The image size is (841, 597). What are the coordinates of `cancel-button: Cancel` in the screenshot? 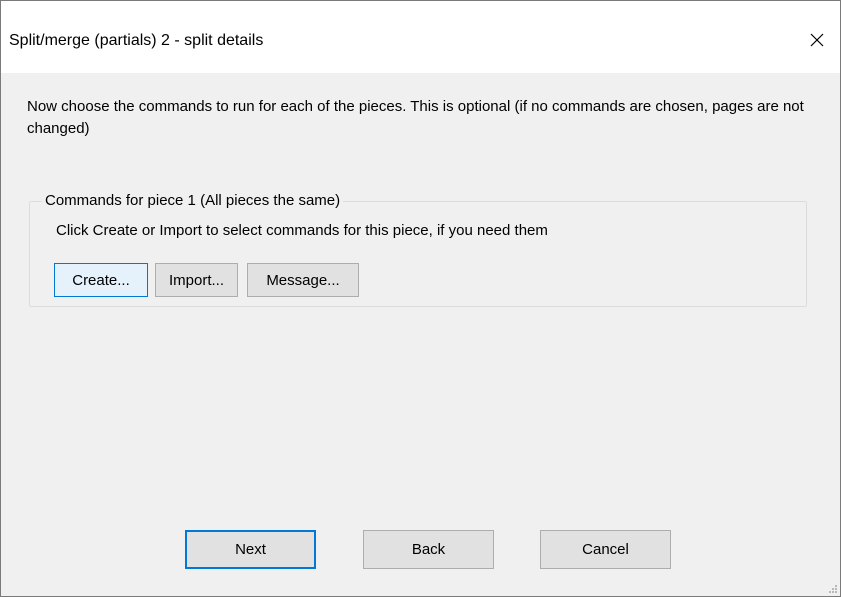 It's located at (605, 549).